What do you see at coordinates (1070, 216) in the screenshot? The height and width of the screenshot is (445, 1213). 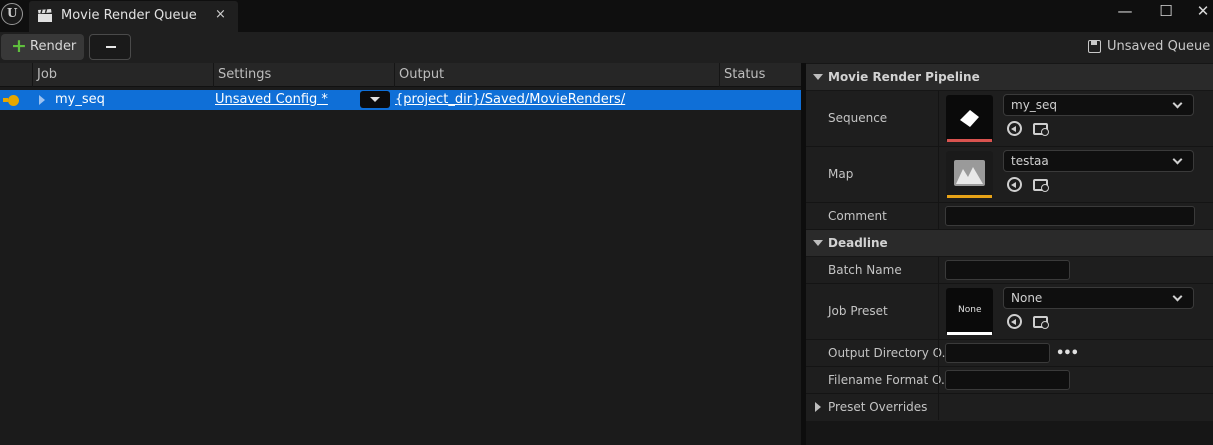 I see `comment-input` at bounding box center [1070, 216].